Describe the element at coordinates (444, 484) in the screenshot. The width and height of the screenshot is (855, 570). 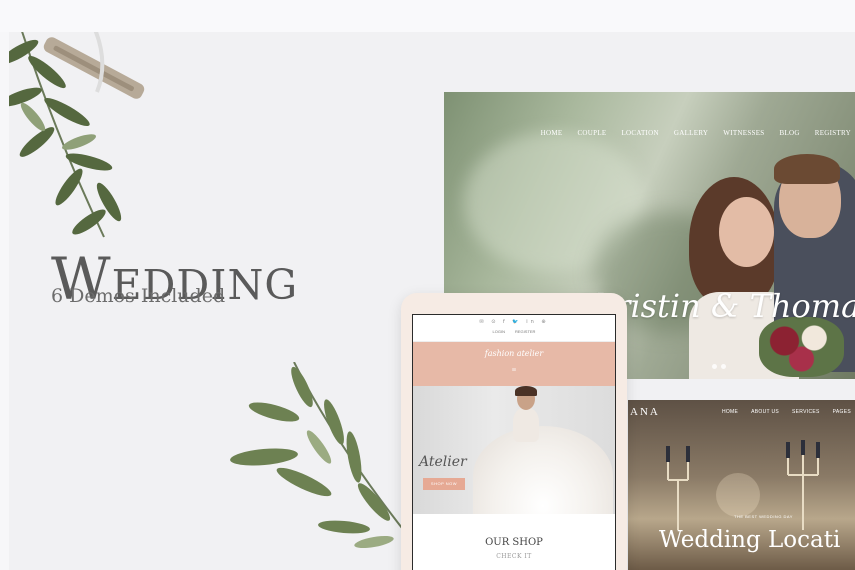
I see `shop-now-button: SHOP NOW` at that location.